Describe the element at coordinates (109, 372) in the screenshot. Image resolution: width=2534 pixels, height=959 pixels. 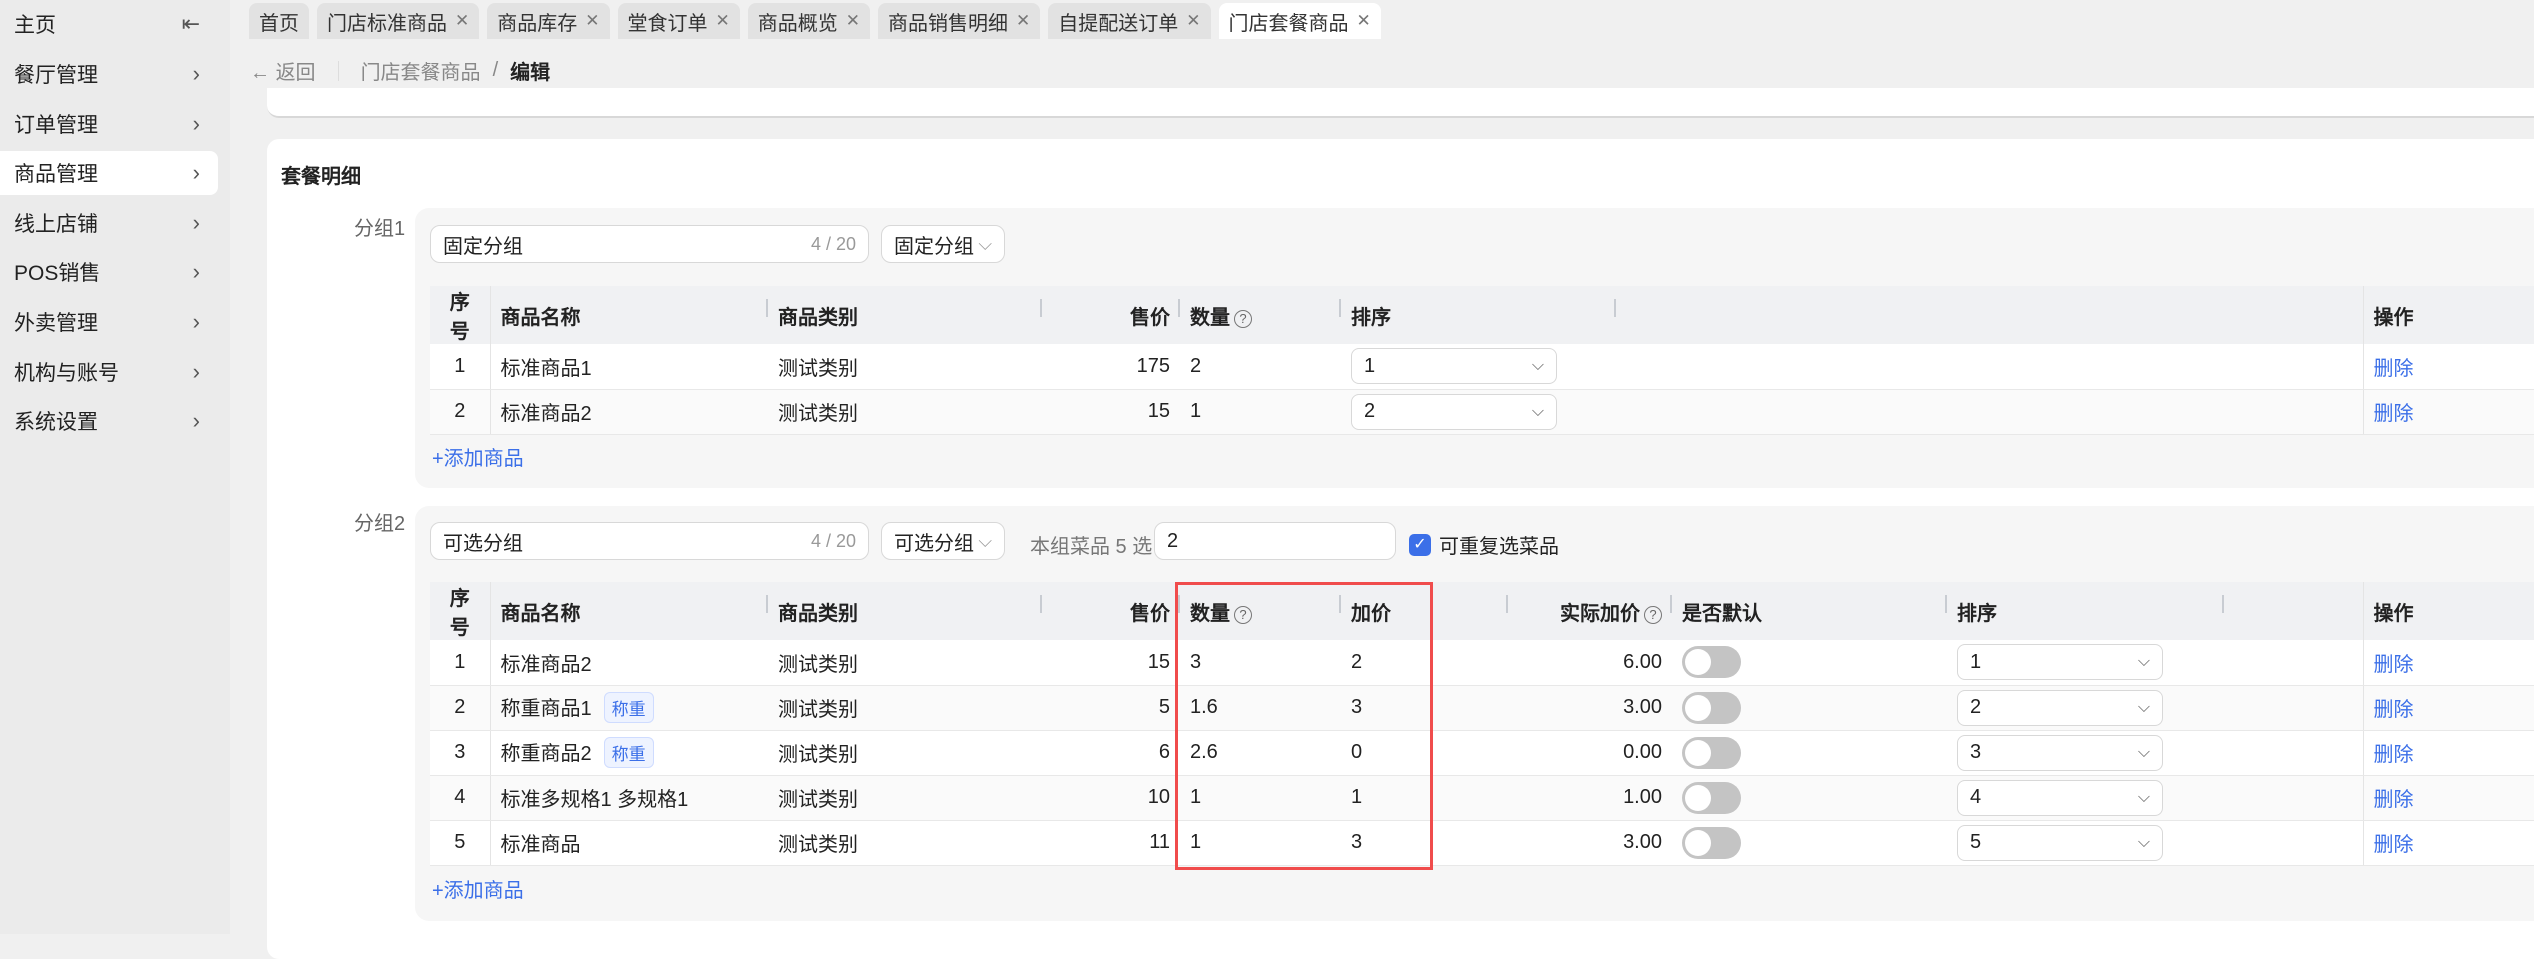
I see `sidebar-item: 机构与账号 ›` at that location.